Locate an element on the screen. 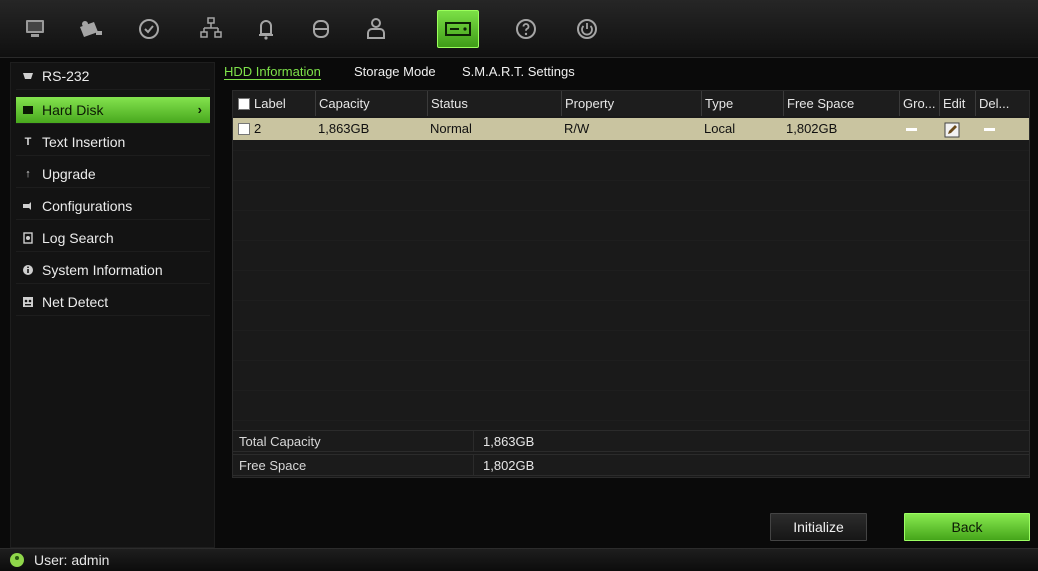 This screenshot has width=1038, height=571. sidebar-item-label: Upgrade is located at coordinates (69, 174).